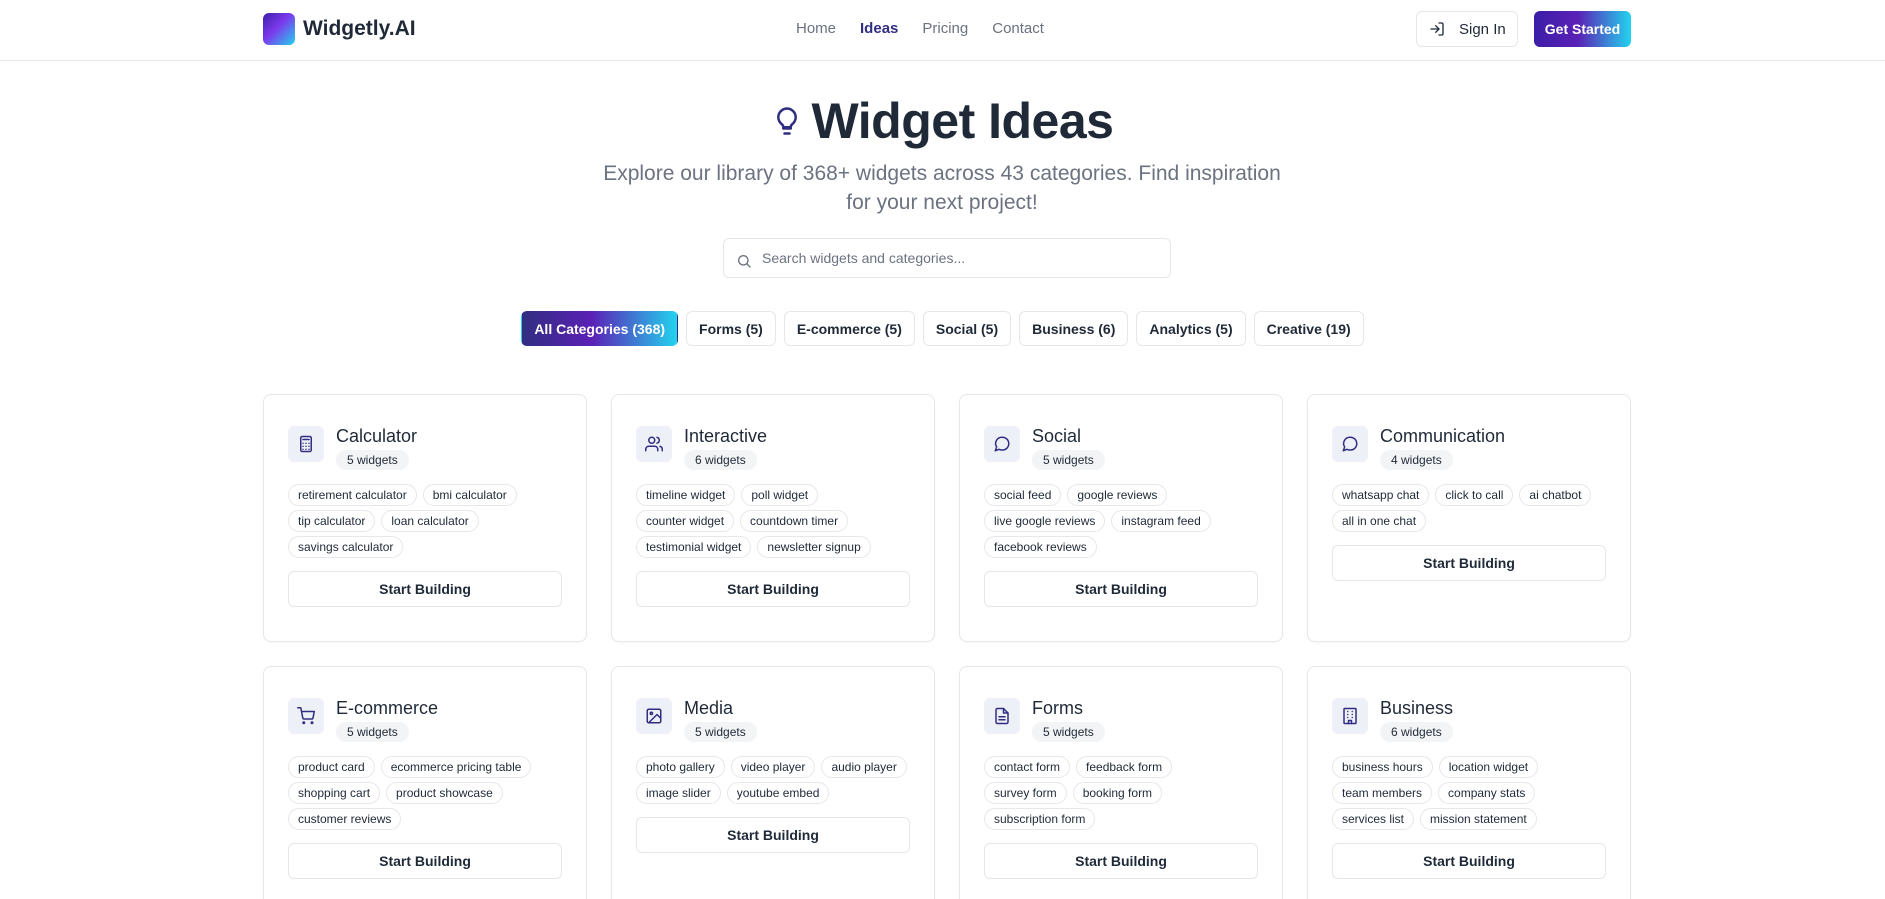  Describe the element at coordinates (864, 767) in the screenshot. I see `tag: audio player` at that location.